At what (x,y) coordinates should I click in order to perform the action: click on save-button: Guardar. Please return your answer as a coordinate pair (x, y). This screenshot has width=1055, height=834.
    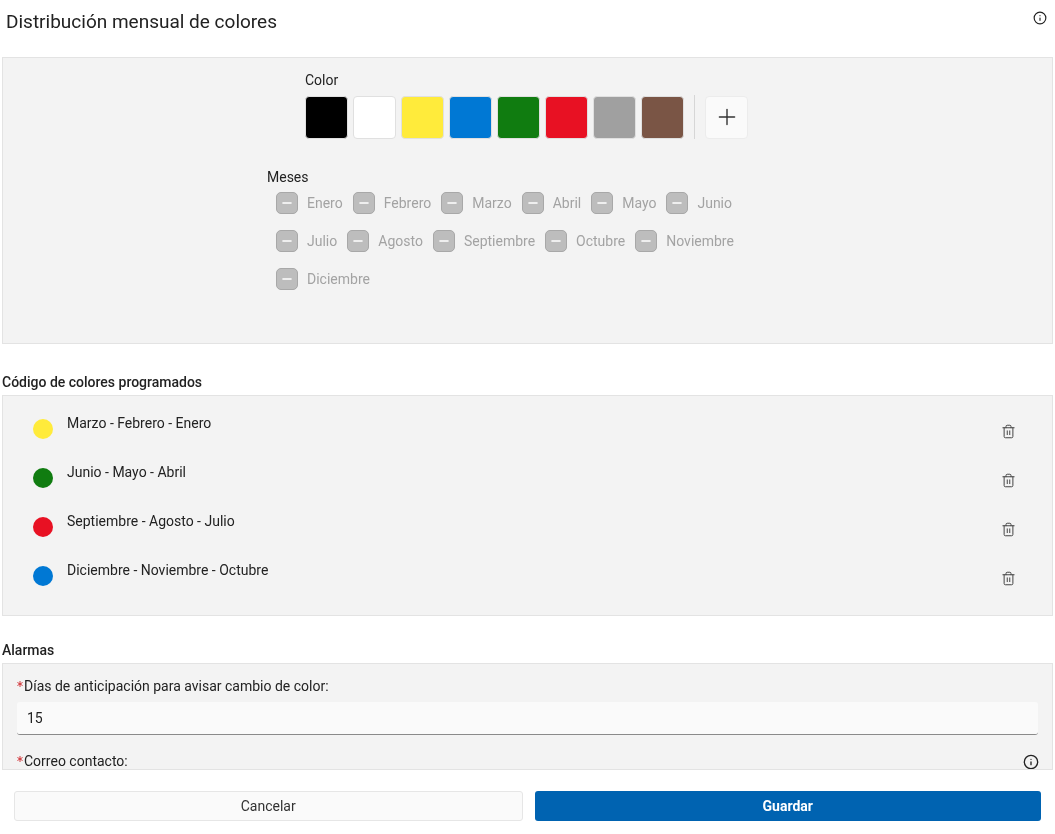
    Looking at the image, I should click on (787, 806).